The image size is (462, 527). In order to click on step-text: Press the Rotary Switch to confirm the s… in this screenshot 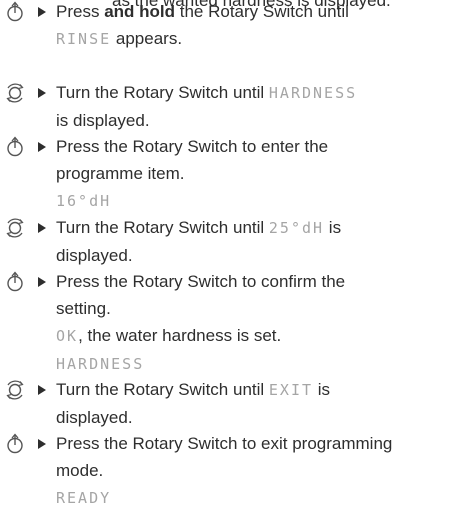, I will do `click(201, 322)`.